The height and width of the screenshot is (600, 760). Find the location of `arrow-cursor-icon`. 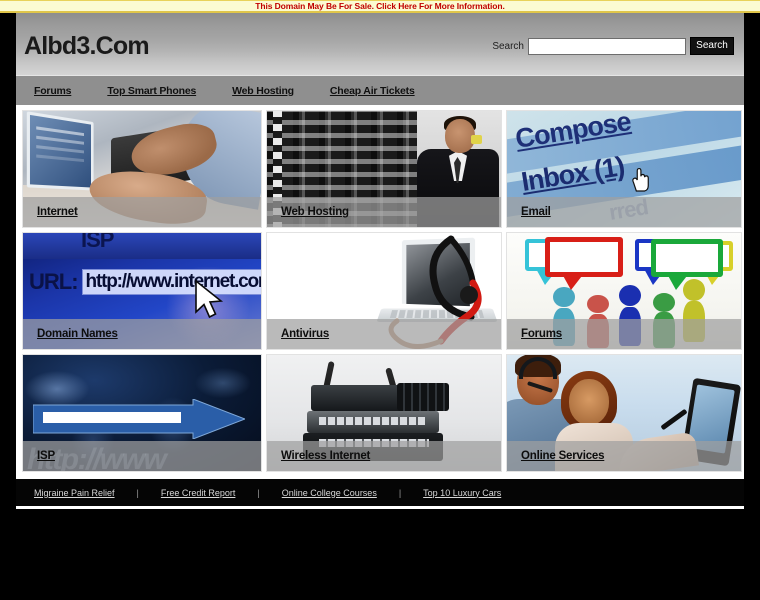

arrow-cursor-icon is located at coordinates (209, 299).